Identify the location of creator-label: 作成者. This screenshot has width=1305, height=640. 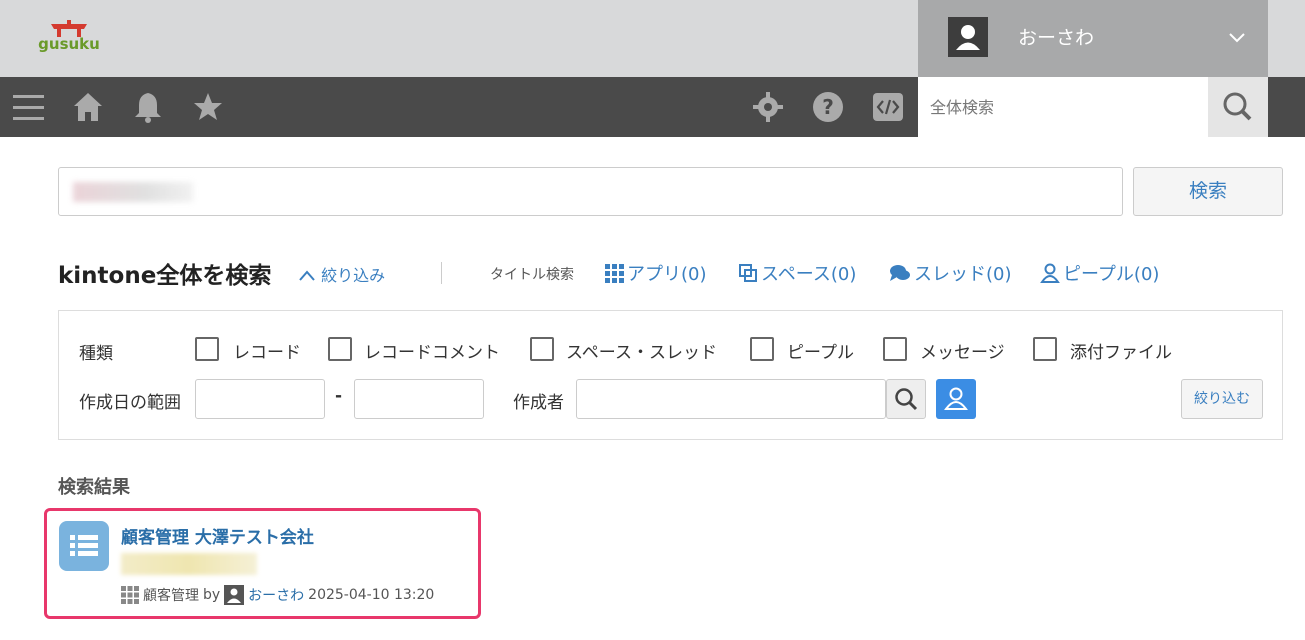
(538, 403).